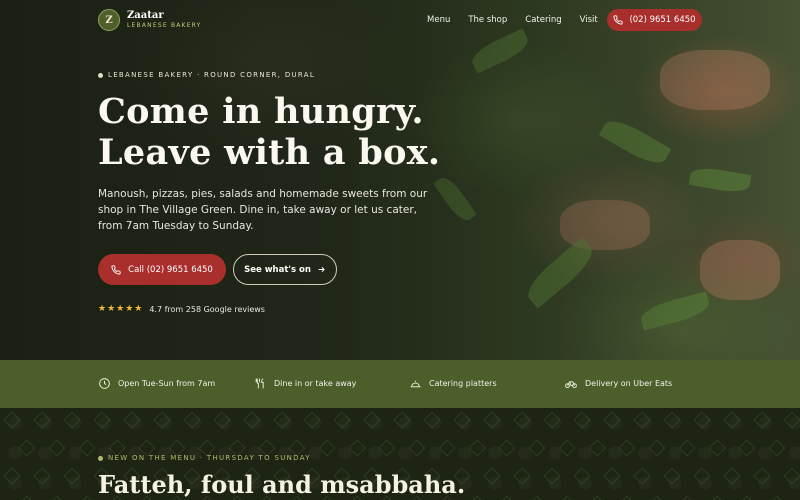  Describe the element at coordinates (618, 383) in the screenshot. I see `feature-delivery: Delivery on Uber Eats` at that location.